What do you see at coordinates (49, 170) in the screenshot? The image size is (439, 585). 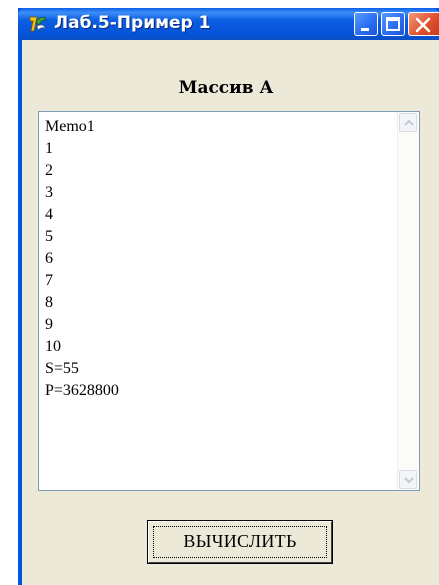 I see `memo-line: 2` at bounding box center [49, 170].